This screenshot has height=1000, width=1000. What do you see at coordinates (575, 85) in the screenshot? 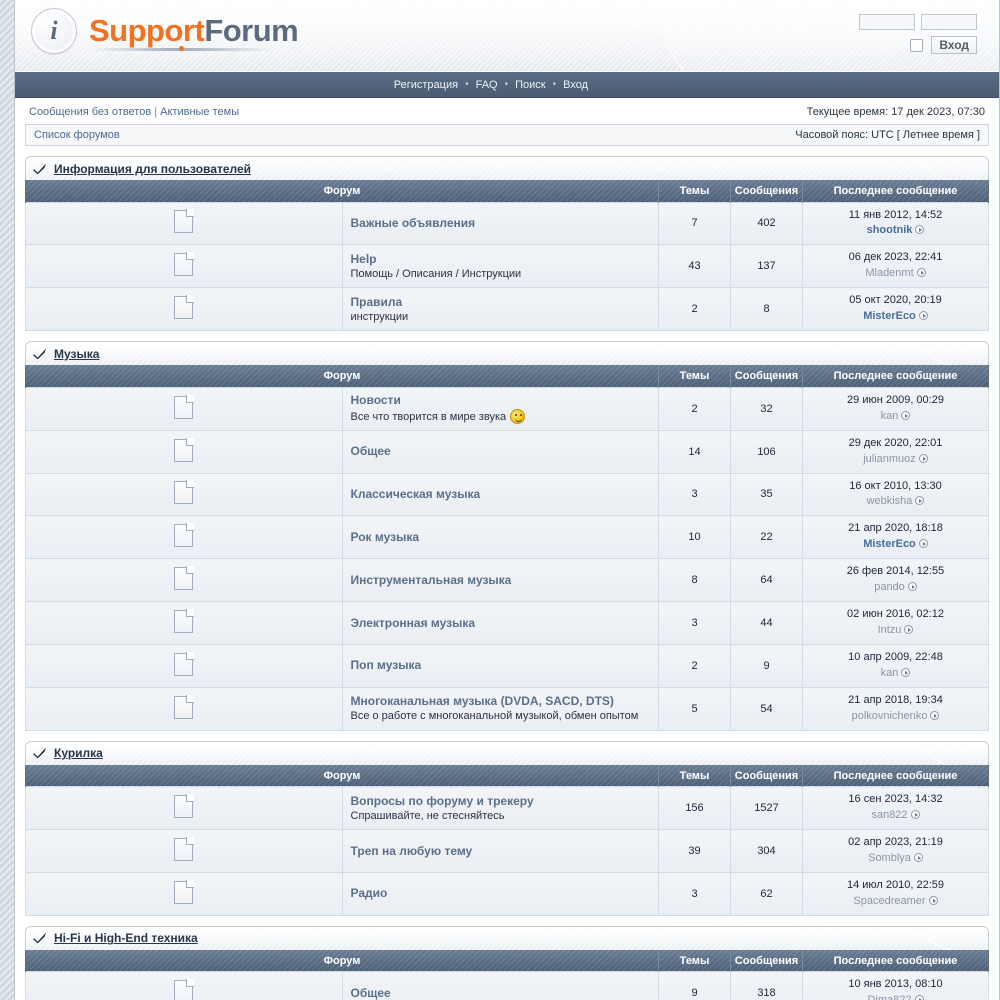
I see `nav-item-login: Вход` at bounding box center [575, 85].